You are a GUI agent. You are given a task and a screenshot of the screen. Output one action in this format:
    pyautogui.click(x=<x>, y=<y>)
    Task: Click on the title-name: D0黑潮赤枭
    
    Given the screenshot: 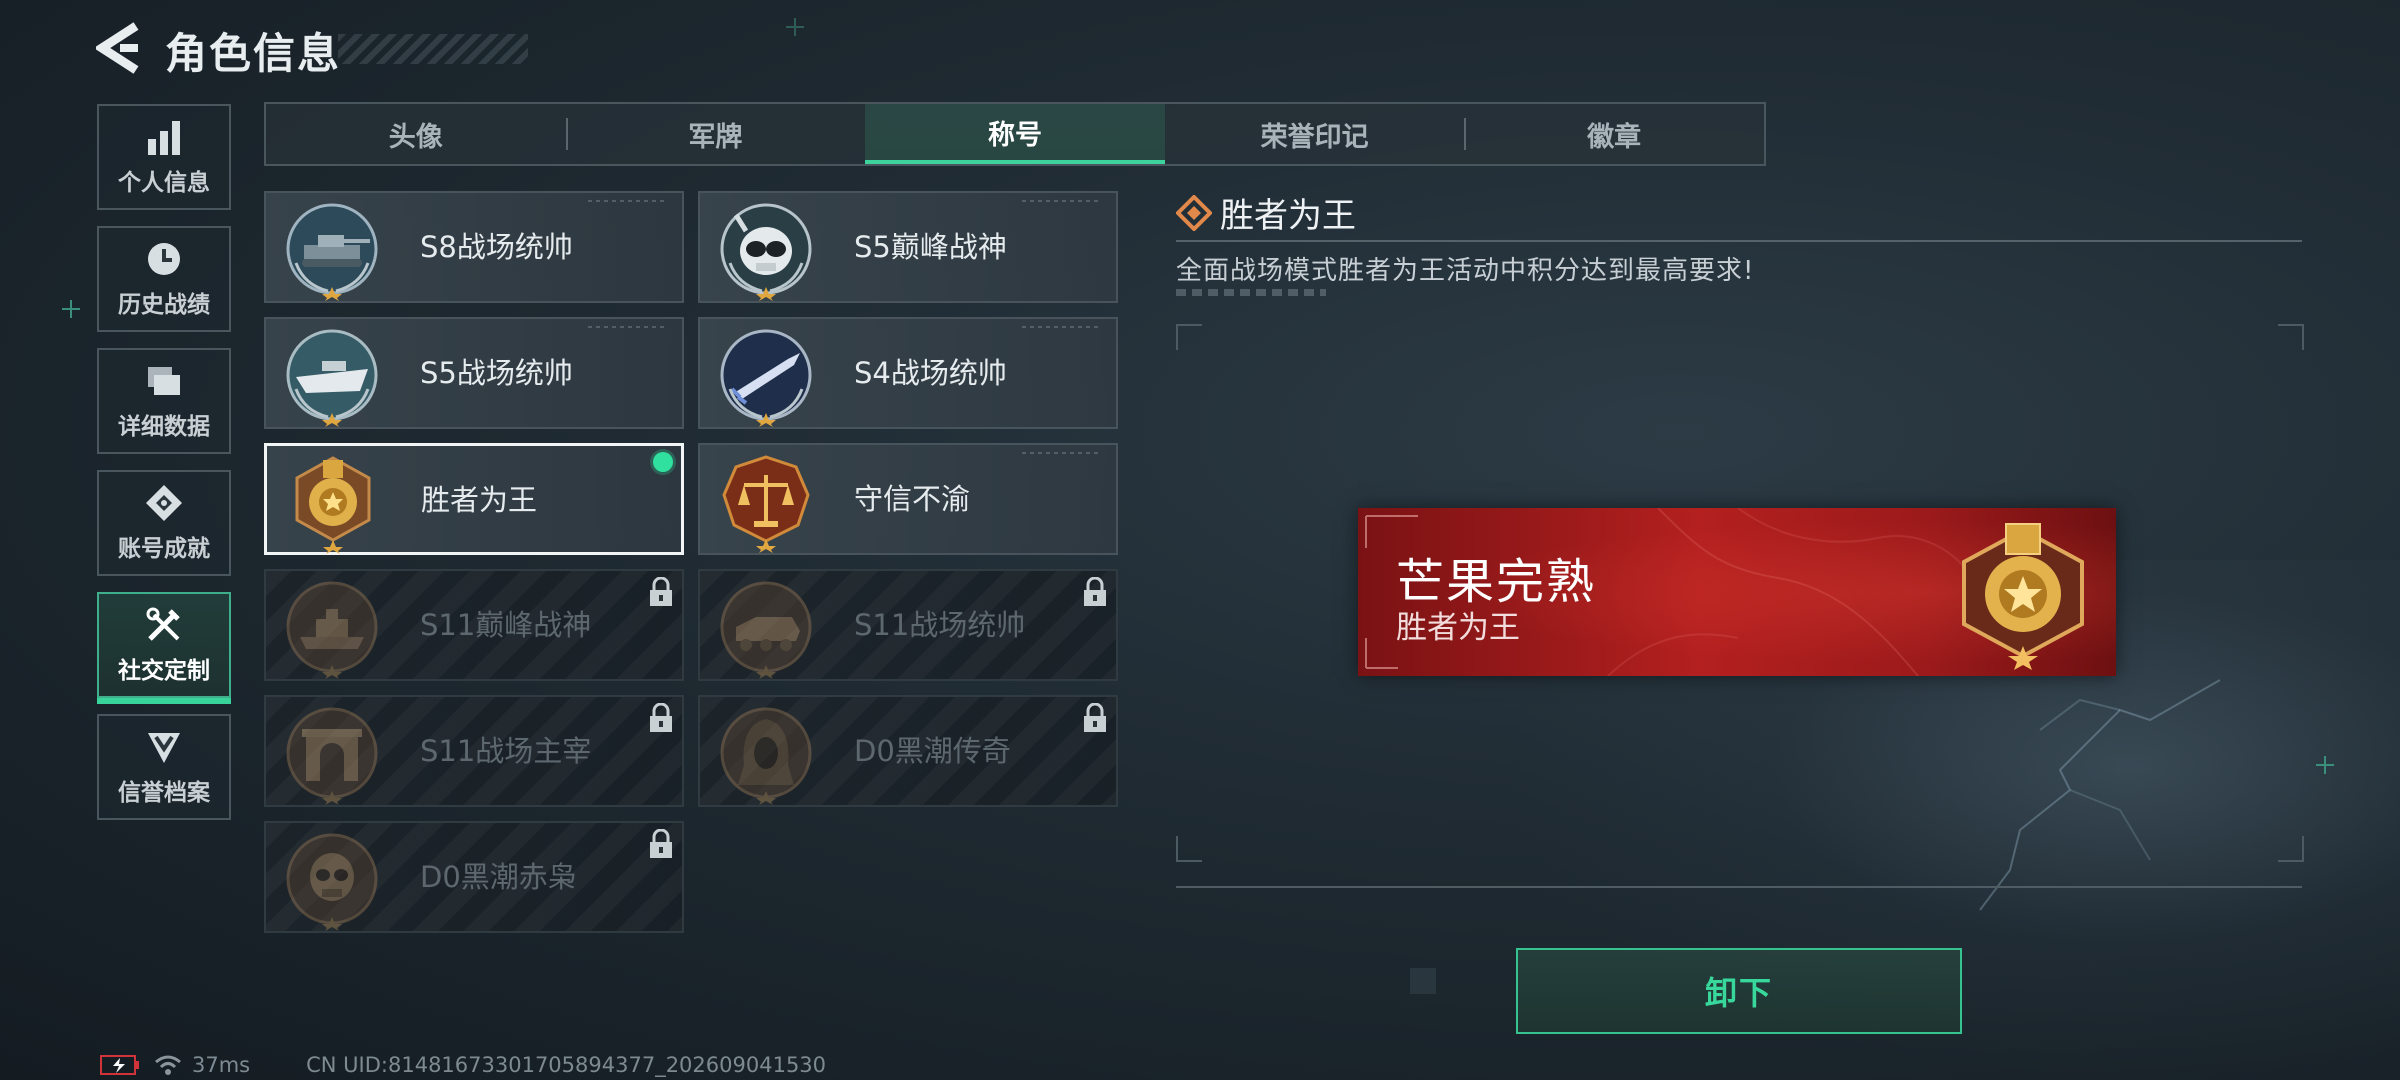 What is the action you would take?
    pyautogui.click(x=498, y=877)
    